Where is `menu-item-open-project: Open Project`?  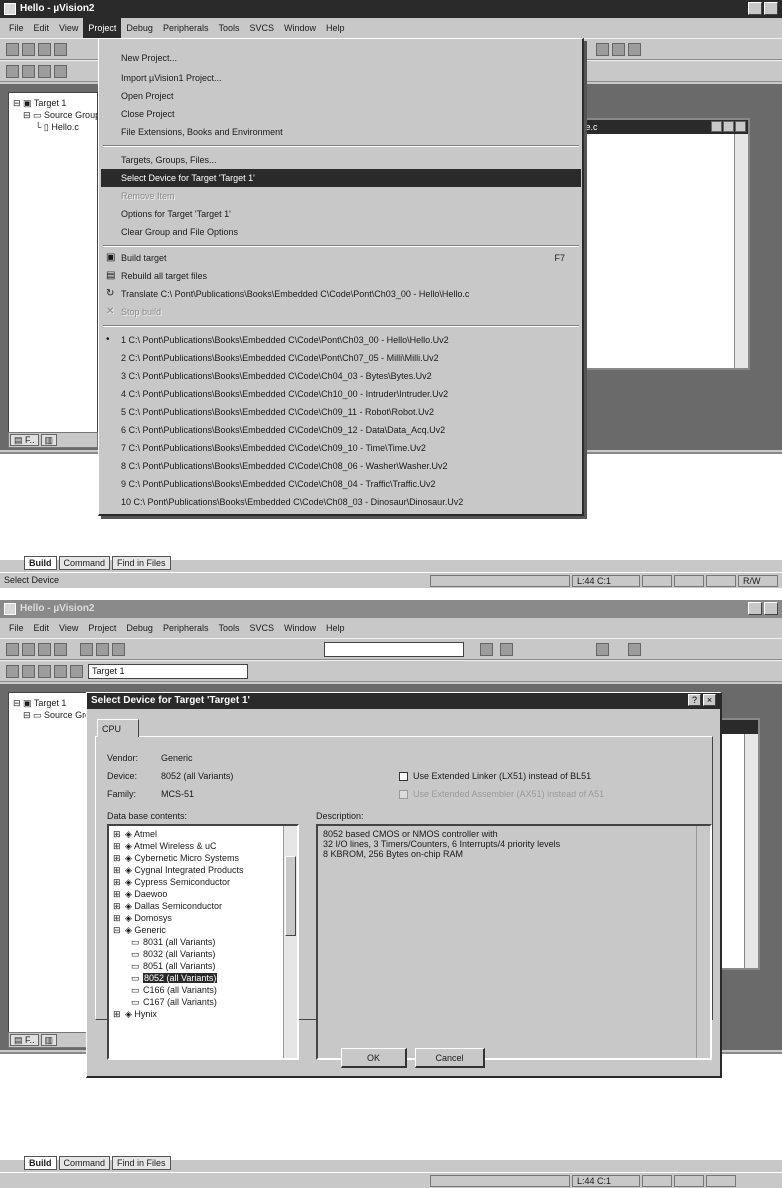 menu-item-open-project: Open Project is located at coordinates (341, 96).